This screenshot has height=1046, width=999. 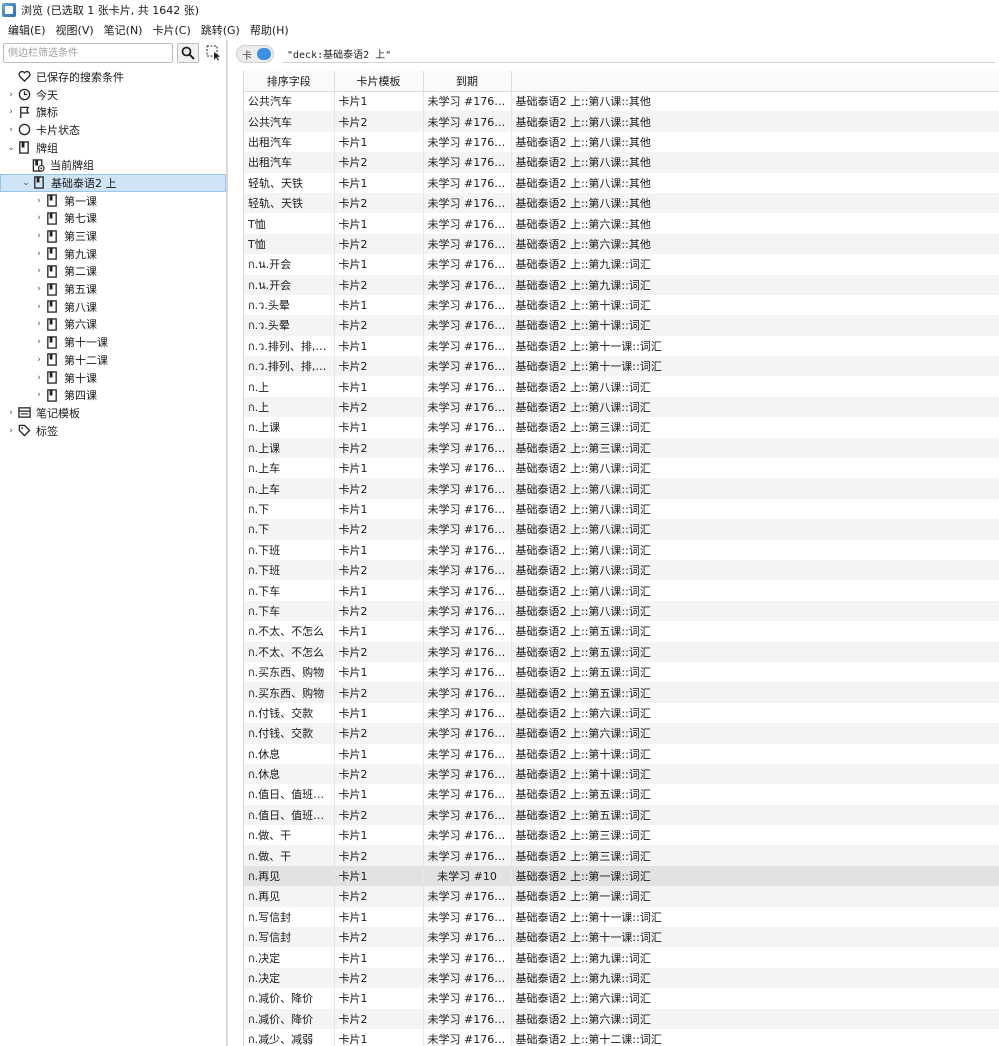 I want to click on table-row: ก.下班 卡片2 未学习 #17604... 基础泰语2 上::第八课::词汇, so click(x=621, y=570).